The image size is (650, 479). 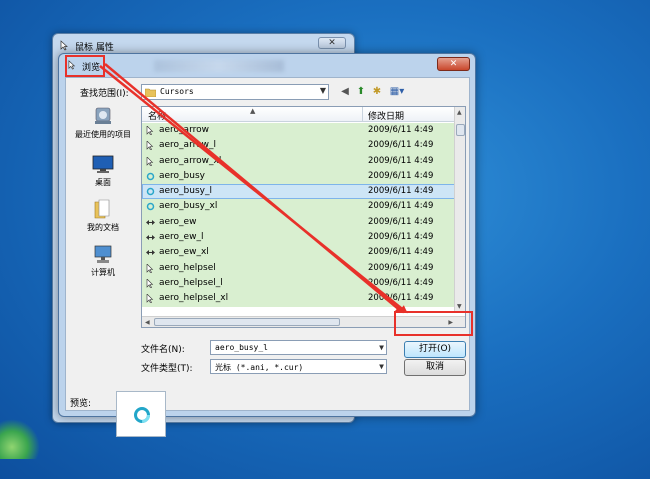 What do you see at coordinates (64, 45) in the screenshot?
I see `mouse-icon` at bounding box center [64, 45].